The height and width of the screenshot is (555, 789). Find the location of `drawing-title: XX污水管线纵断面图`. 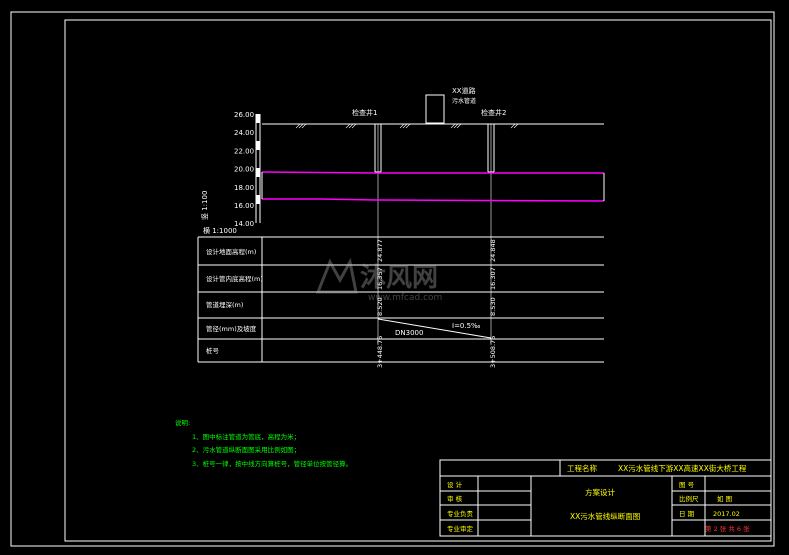

drawing-title: XX污水管线纵断面图 is located at coordinates (605, 516).